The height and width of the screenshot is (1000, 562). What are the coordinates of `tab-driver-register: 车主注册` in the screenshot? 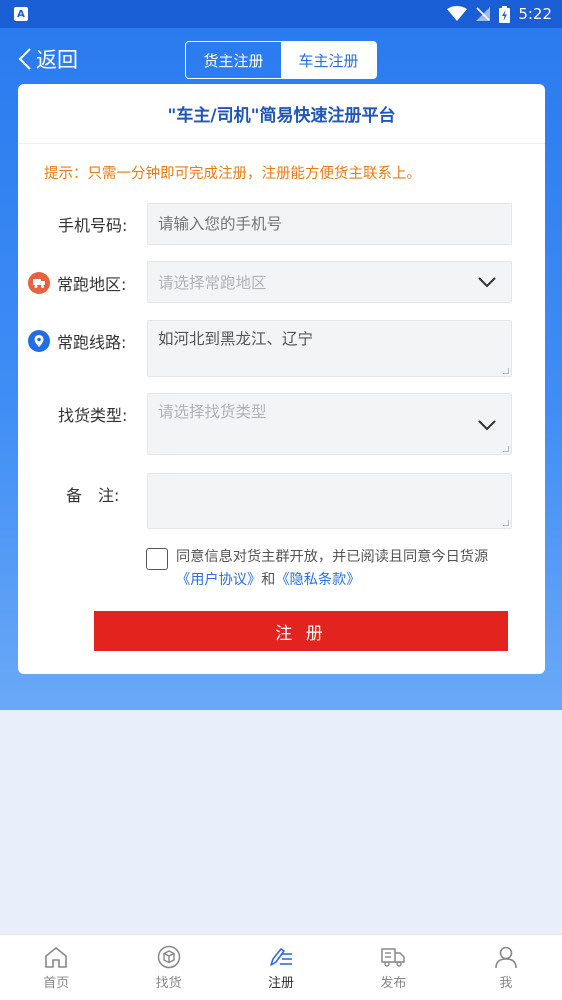 It's located at (328, 60).